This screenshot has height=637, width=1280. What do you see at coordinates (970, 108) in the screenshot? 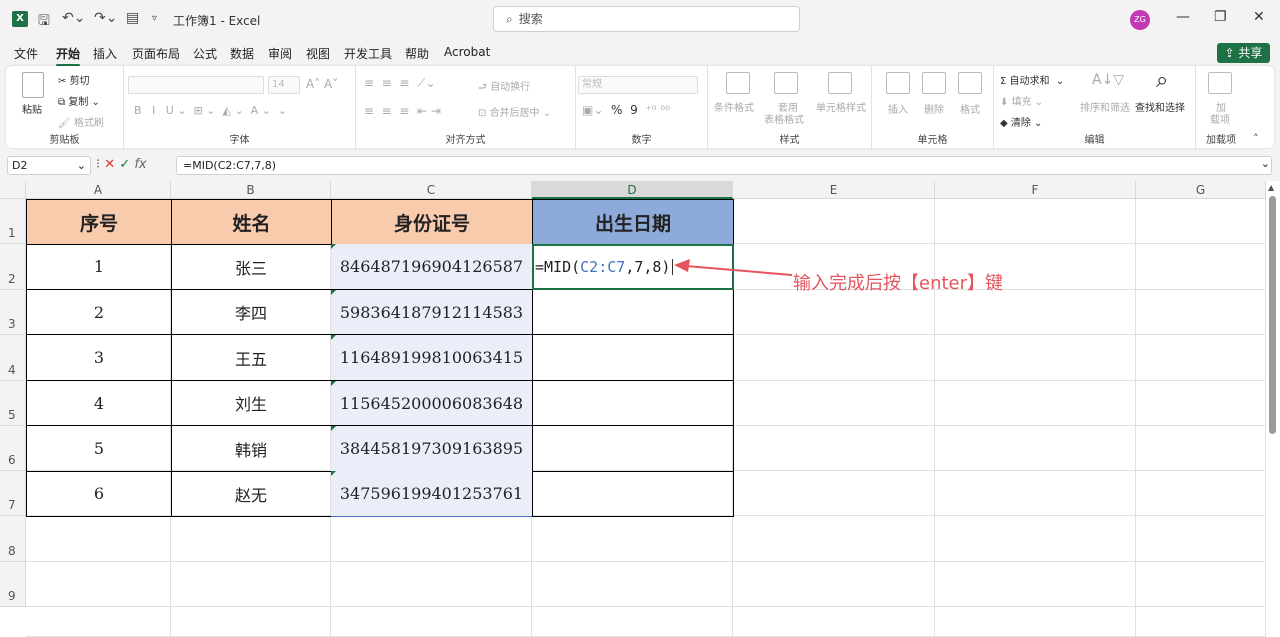
I see `format-cells-button: 格式` at bounding box center [970, 108].